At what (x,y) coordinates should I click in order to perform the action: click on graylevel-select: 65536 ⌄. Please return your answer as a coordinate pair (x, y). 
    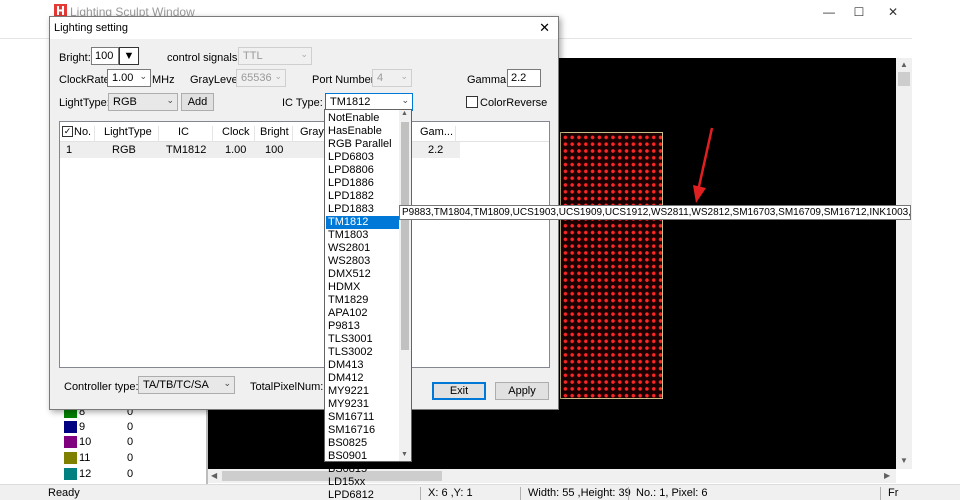
    Looking at the image, I should click on (261, 78).